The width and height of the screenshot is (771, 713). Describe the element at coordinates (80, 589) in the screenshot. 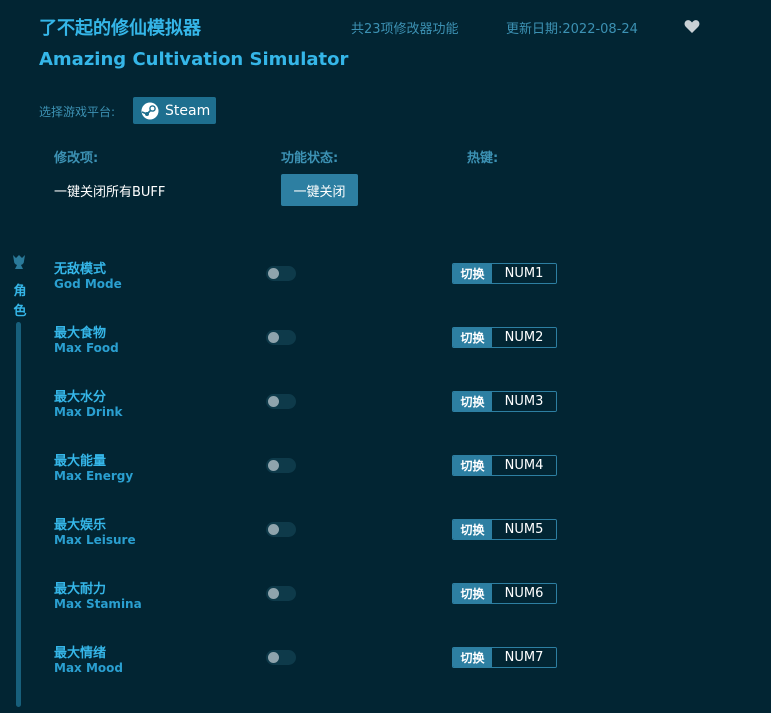

I see `mod-name-cn: 最大耐力` at that location.